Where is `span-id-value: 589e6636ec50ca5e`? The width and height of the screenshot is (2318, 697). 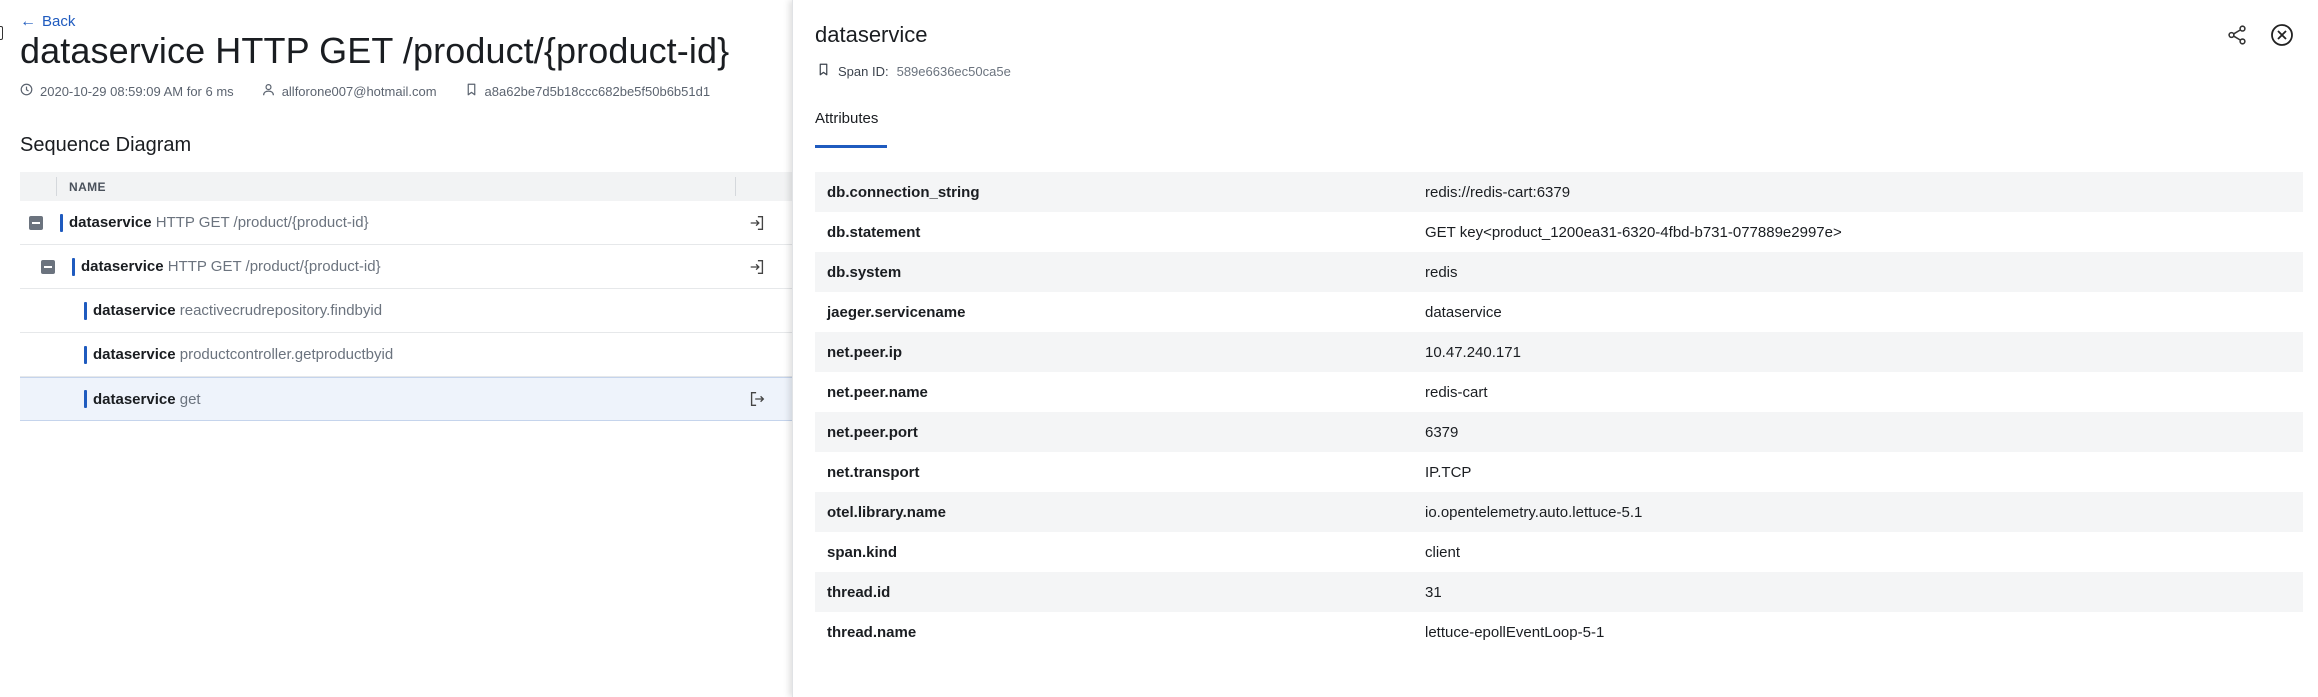
span-id-value: 589e6636ec50ca5e is located at coordinates (953, 71).